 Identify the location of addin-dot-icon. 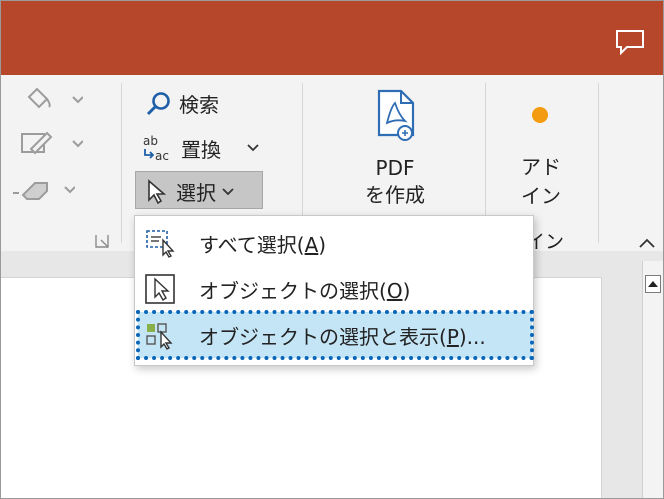
(540, 115).